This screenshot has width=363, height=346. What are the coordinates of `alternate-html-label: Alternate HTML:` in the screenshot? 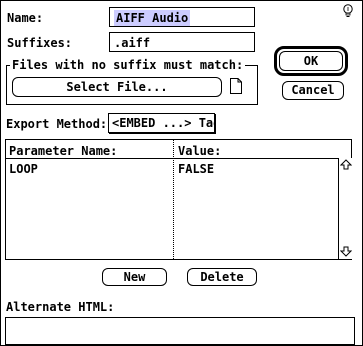 It's located at (60, 307).